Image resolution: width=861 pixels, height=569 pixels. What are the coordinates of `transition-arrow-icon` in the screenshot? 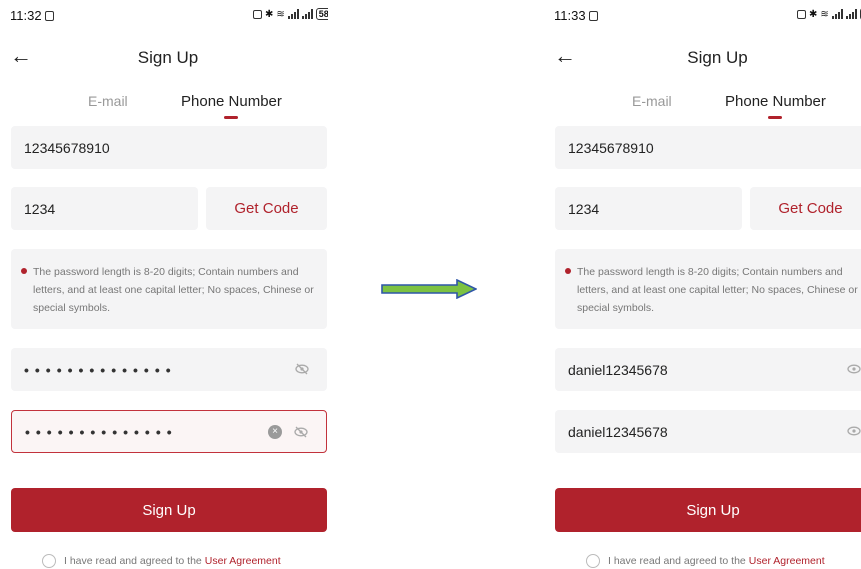 It's located at (429, 289).